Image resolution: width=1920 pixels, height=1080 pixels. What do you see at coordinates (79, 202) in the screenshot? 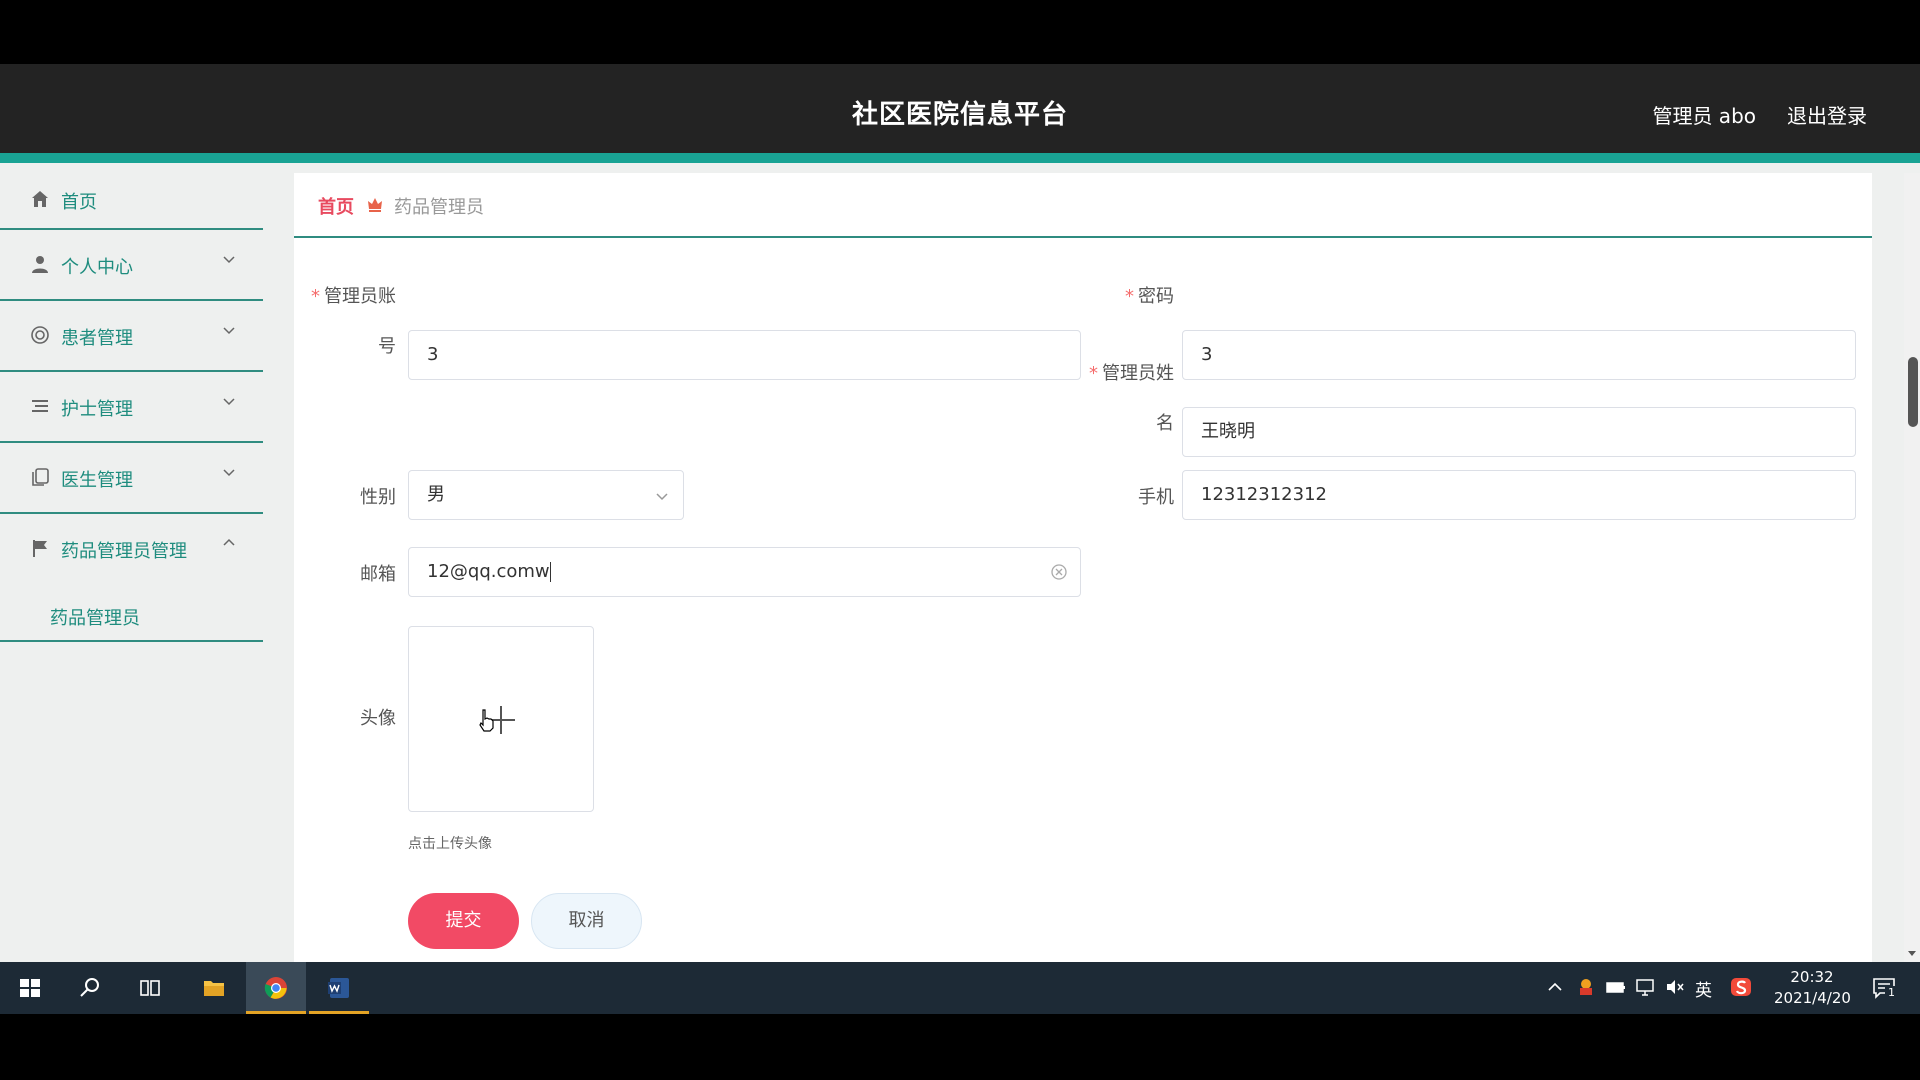
I see `sidebar-item-label: 首页` at bounding box center [79, 202].